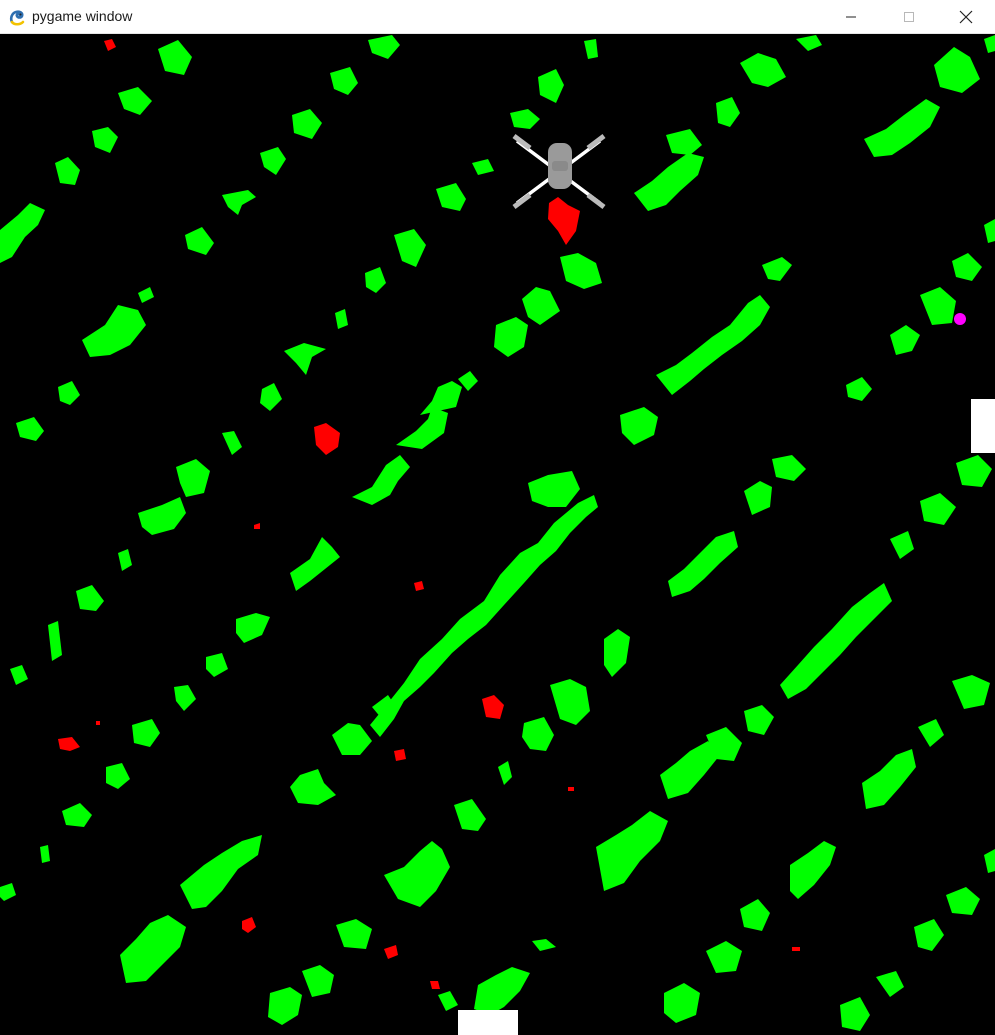 The height and width of the screenshot is (1035, 995). I want to click on close-button, so click(966, 17).